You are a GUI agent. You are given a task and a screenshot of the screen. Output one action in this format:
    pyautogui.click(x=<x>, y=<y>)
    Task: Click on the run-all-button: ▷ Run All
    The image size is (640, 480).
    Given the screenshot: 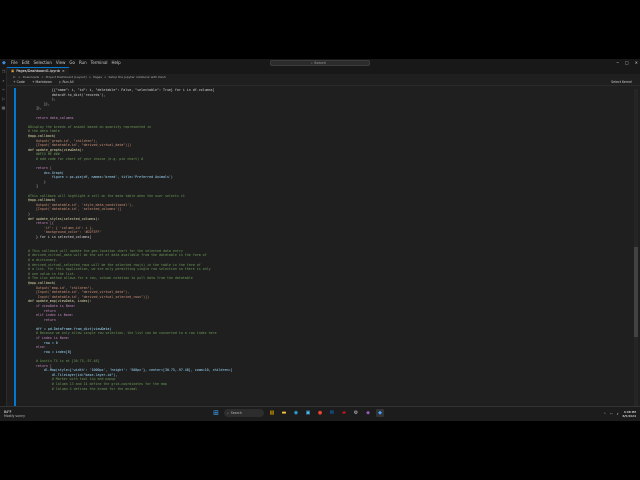 What is the action you would take?
    pyautogui.click(x=66, y=82)
    